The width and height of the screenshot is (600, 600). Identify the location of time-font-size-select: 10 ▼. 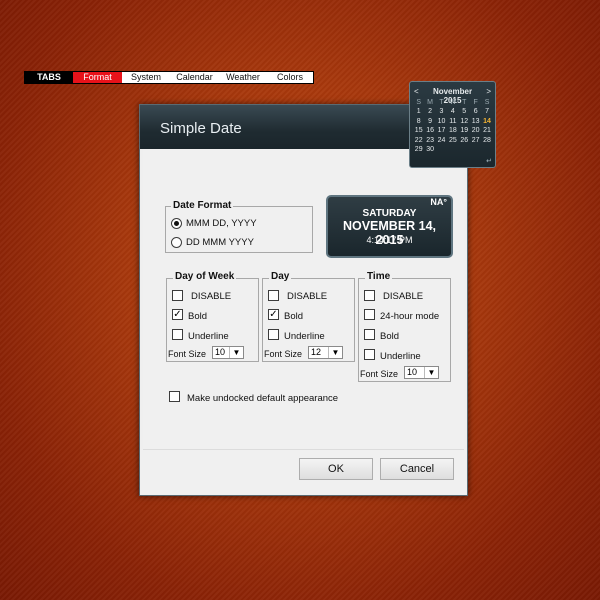
(421, 372).